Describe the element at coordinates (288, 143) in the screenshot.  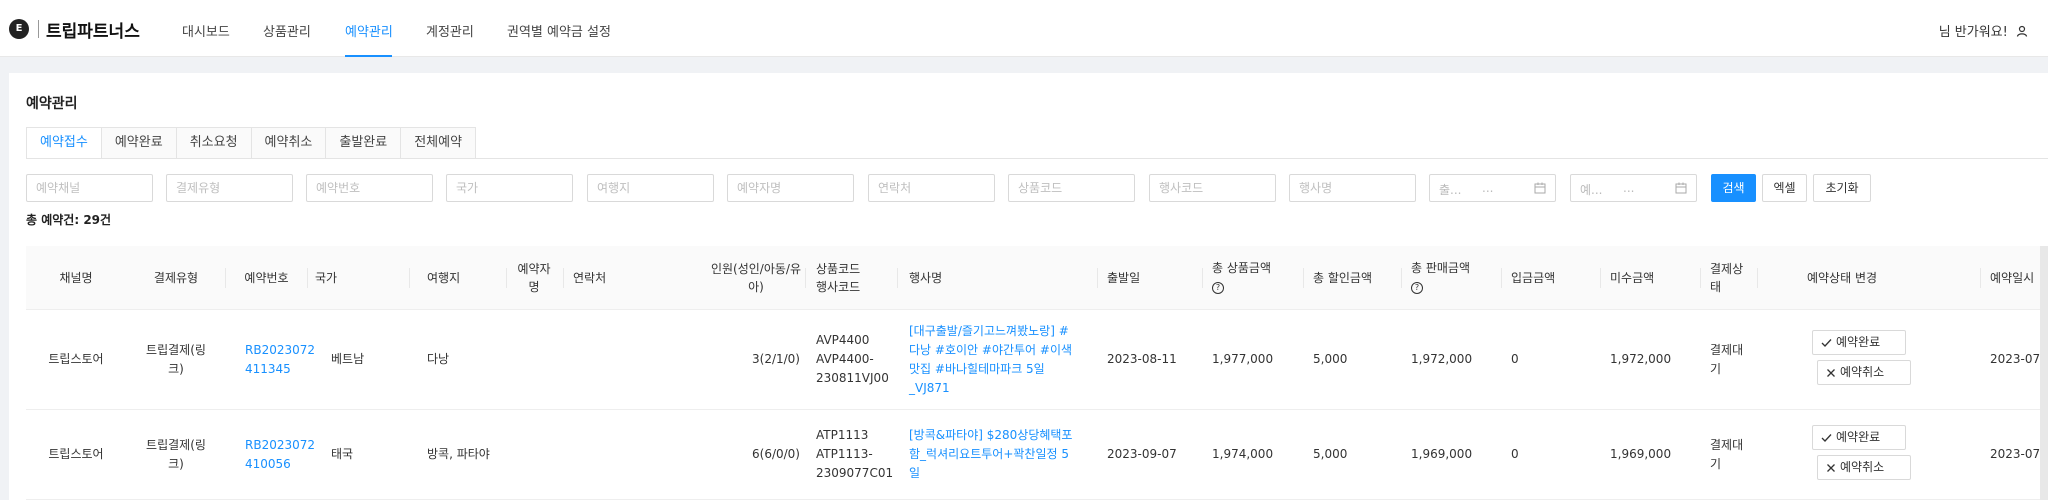
I see `tab-cancelled: 예약취소` at that location.